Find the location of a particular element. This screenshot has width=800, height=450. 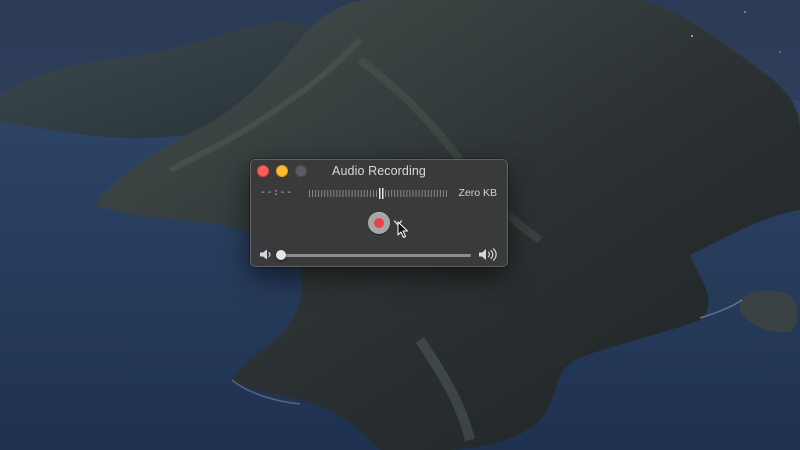

speaker-high-icon is located at coordinates (488, 254).